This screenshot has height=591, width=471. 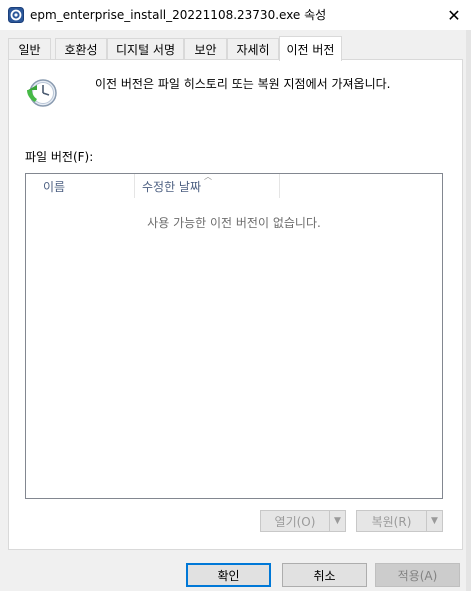 I want to click on tab-digital-signature: 디지털 서명, so click(x=145, y=49).